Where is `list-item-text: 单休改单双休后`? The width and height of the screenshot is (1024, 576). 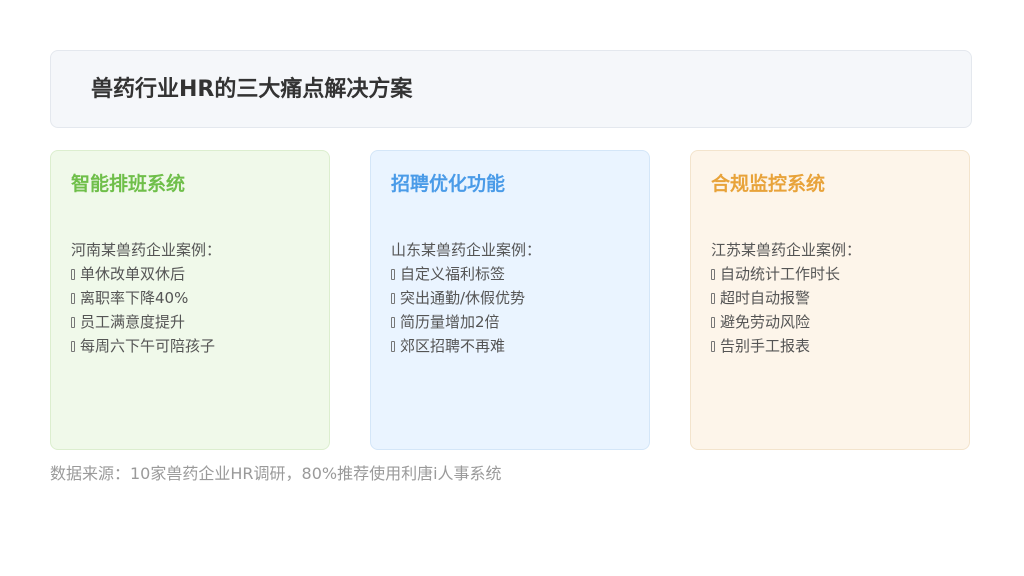
list-item-text: 单休改单双休后 is located at coordinates (133, 274).